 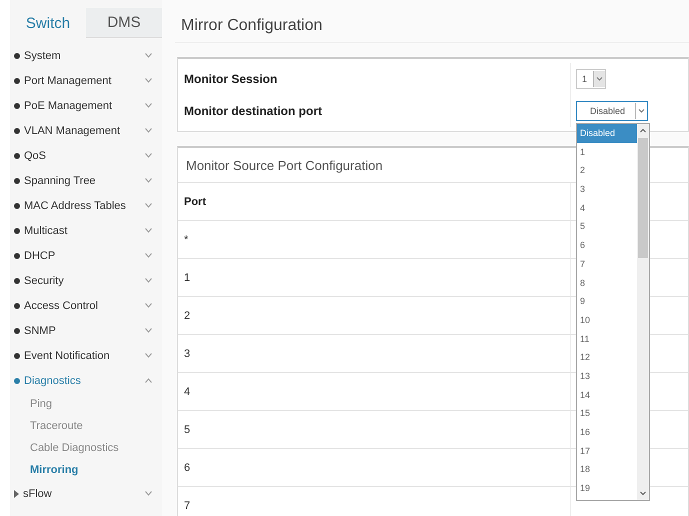 I want to click on dropdown-option: 10, so click(x=607, y=320).